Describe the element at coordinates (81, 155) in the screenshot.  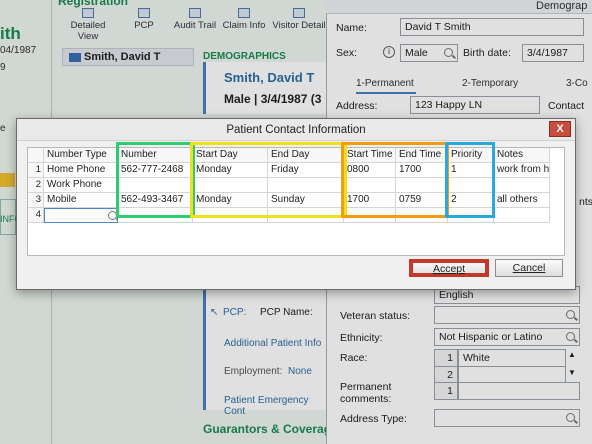
I see `column-header: Number Type` at that location.